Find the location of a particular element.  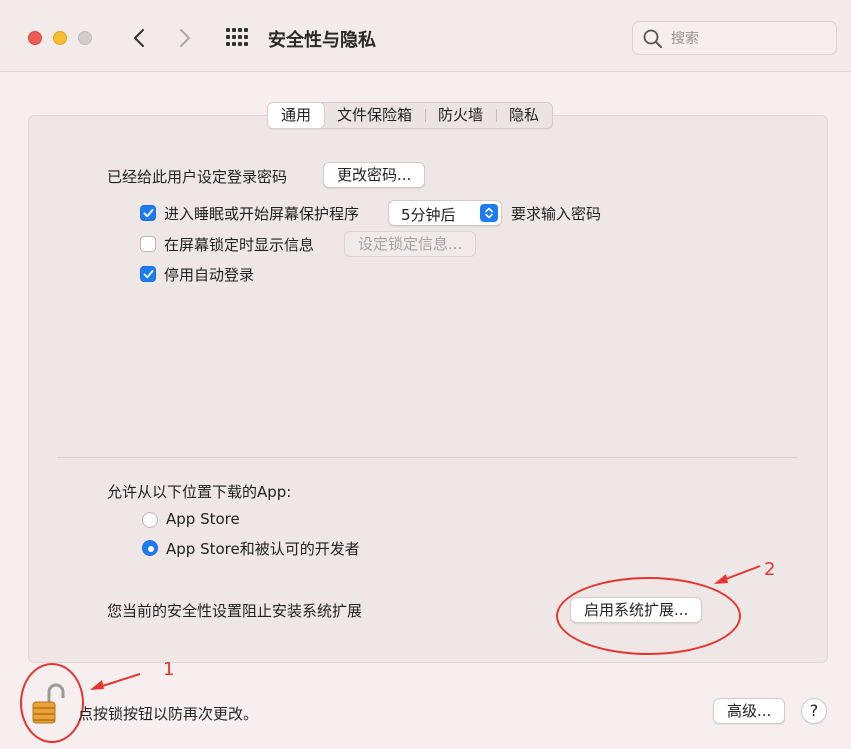

annotation-label-2: 2 is located at coordinates (770, 569).